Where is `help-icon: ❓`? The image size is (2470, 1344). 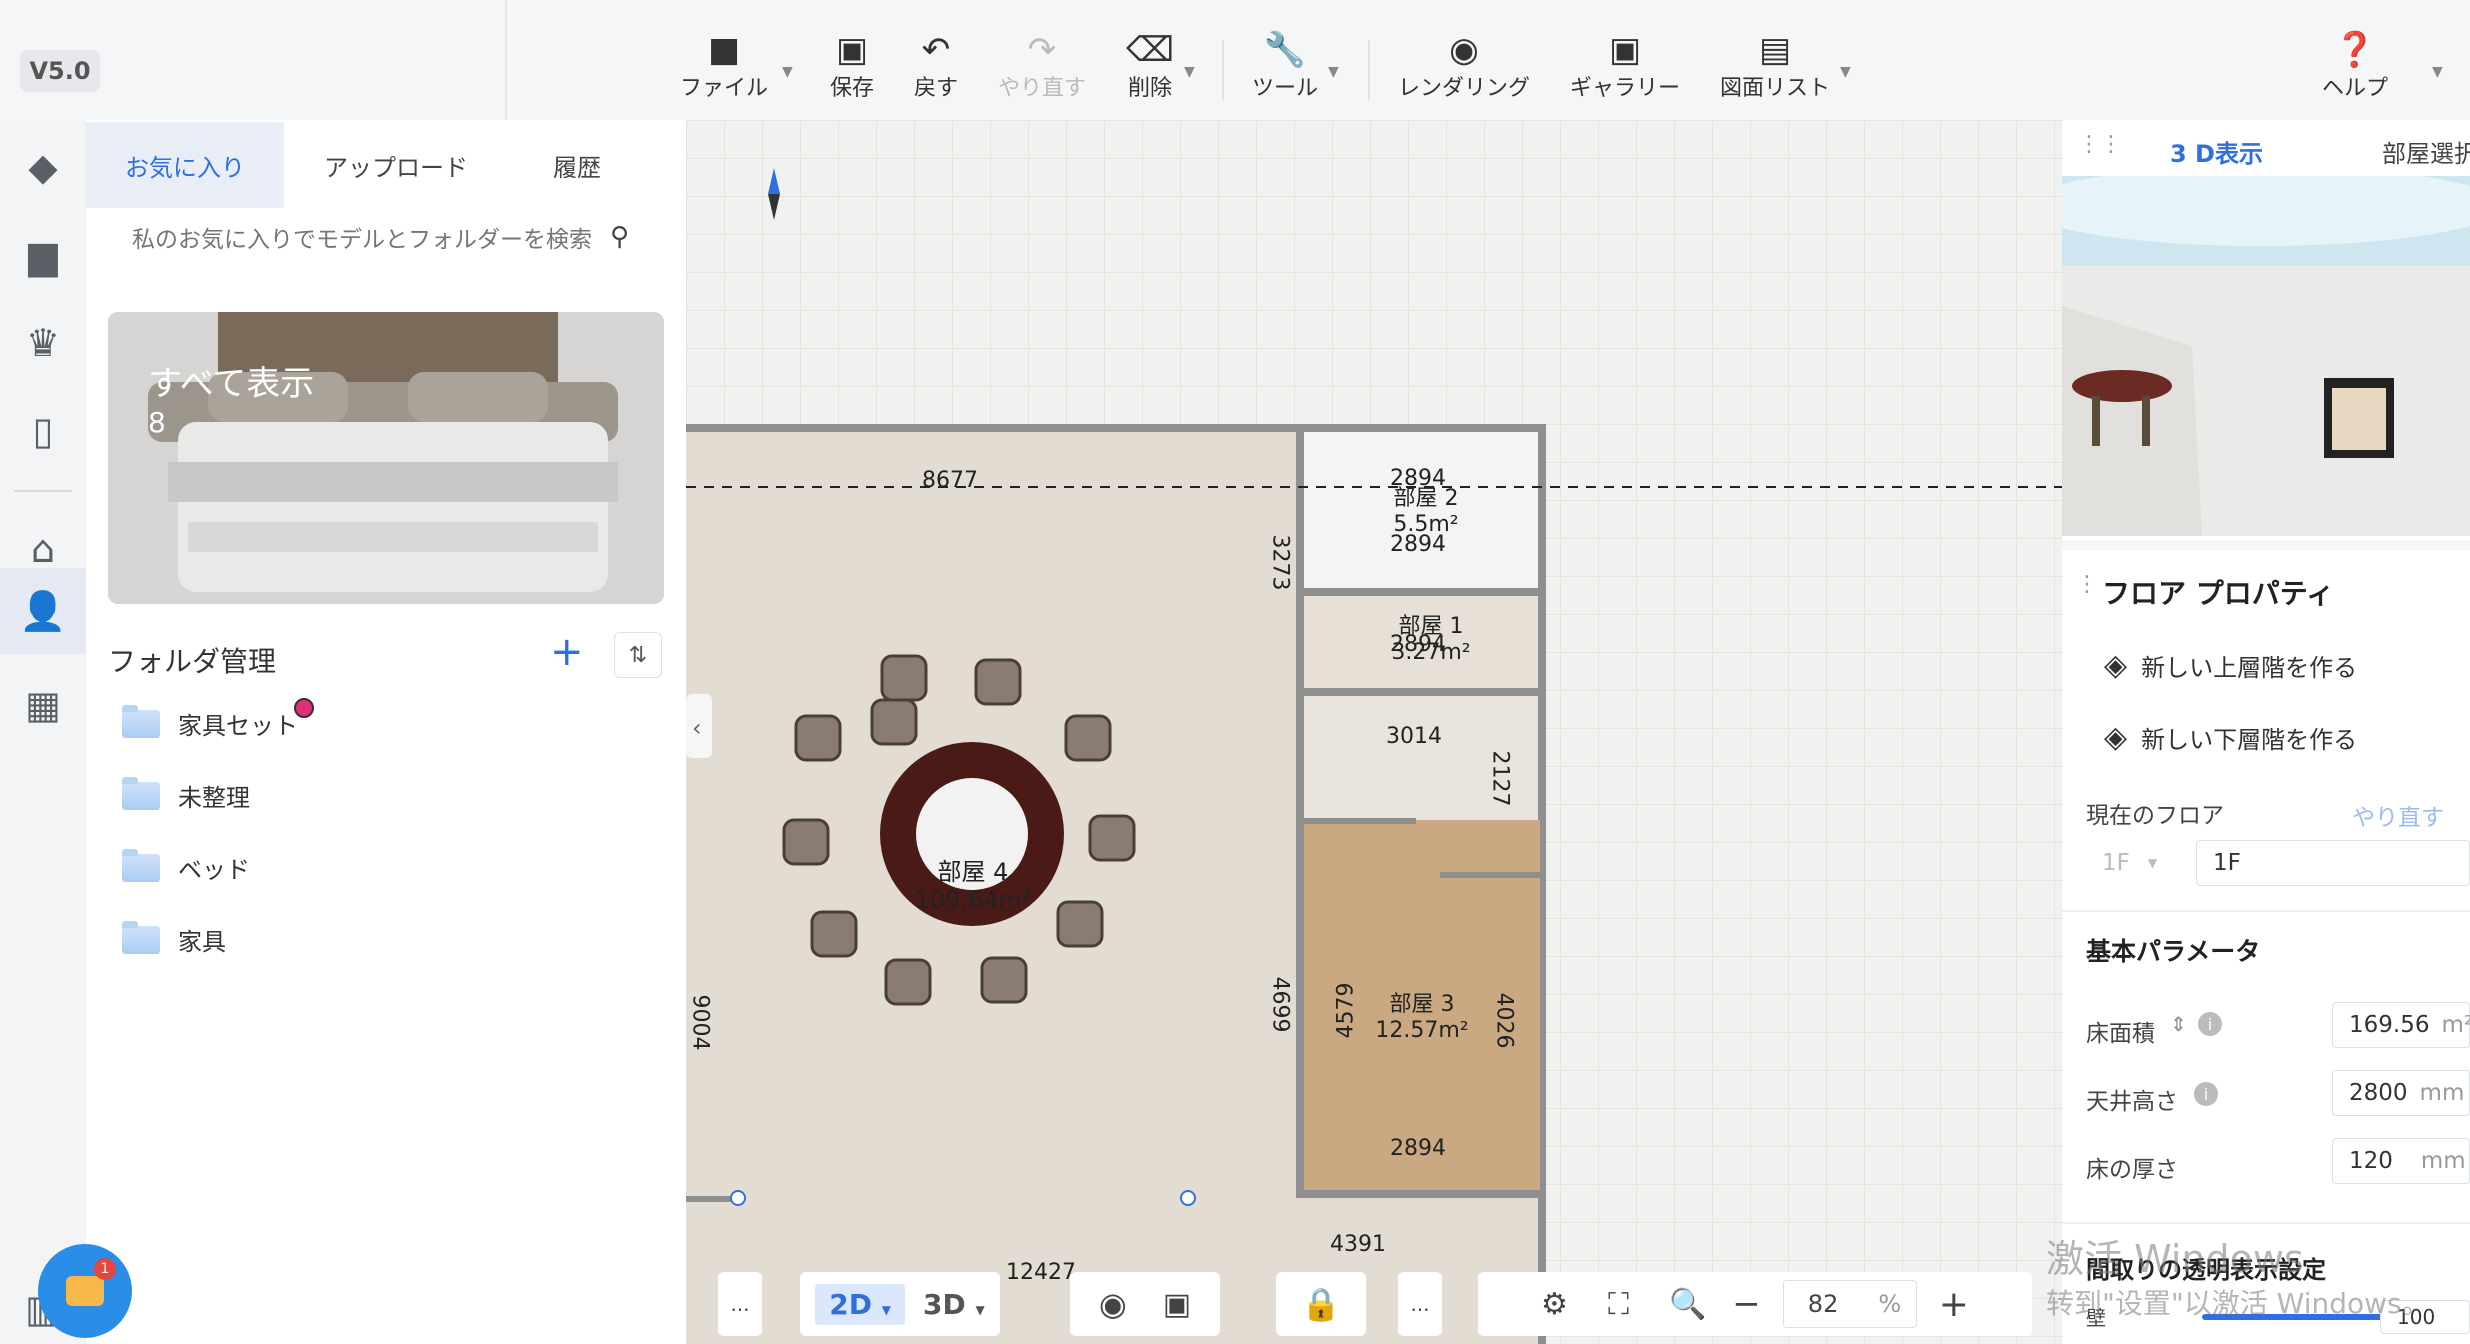 help-icon: ❓ is located at coordinates (2355, 50).